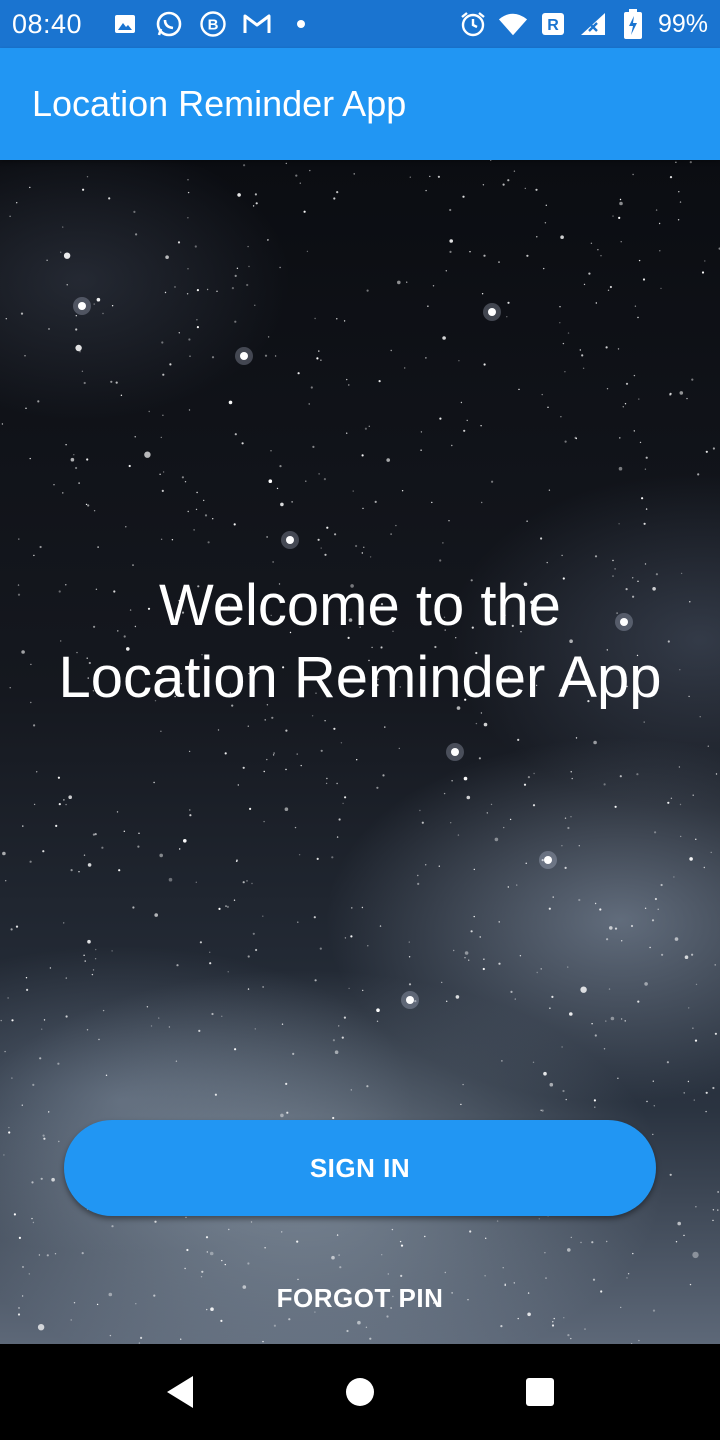 The image size is (720, 1440). I want to click on image-icon, so click(125, 24).